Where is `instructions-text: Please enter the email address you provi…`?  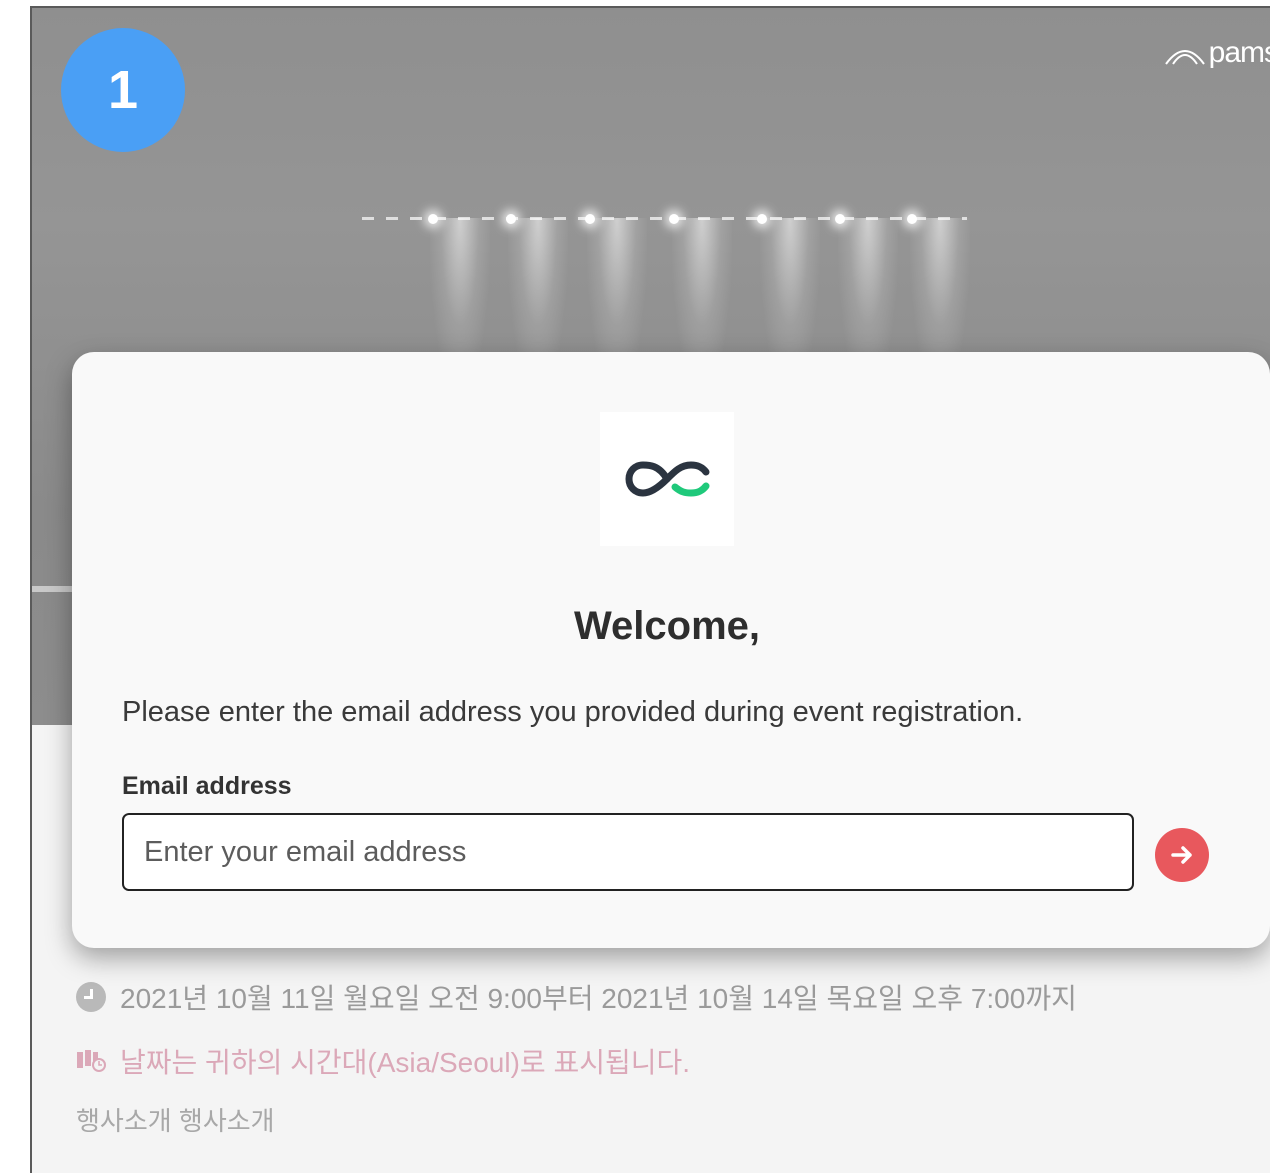 instructions-text: Please enter the email address you provi… is located at coordinates (573, 712).